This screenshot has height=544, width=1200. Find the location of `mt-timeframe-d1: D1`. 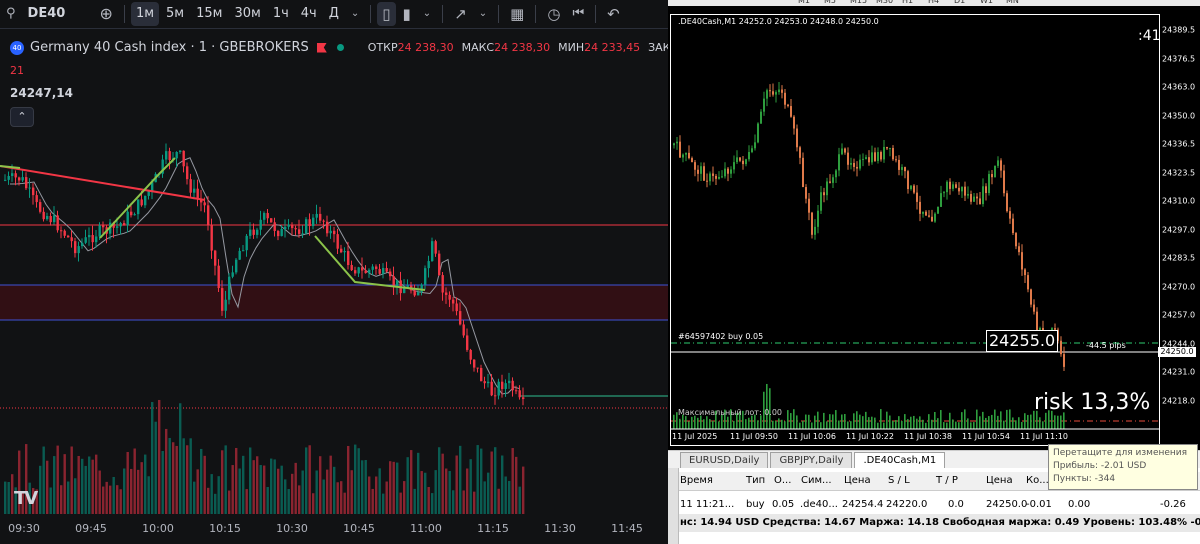

mt-timeframe-d1: D1 is located at coordinates (959, 2).